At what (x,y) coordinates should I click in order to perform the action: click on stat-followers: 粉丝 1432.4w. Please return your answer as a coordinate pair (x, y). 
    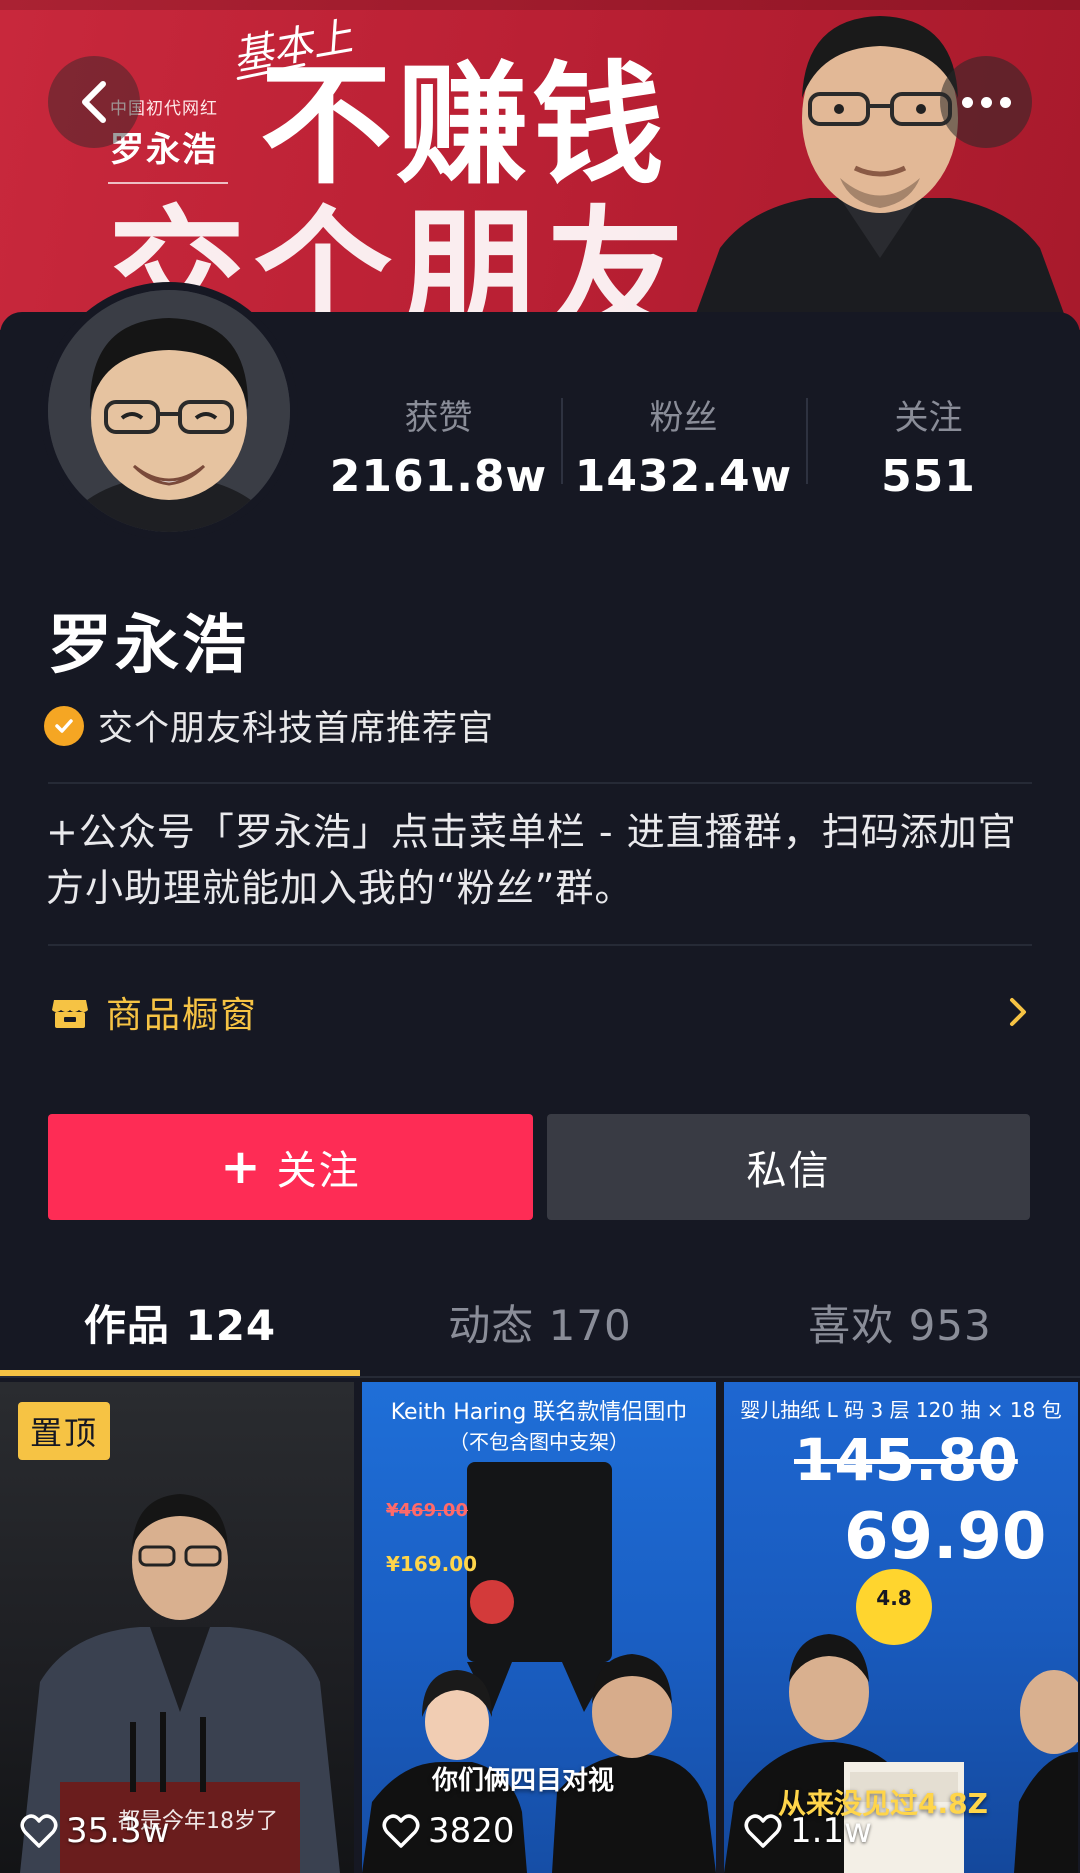
    Looking at the image, I should click on (683, 445).